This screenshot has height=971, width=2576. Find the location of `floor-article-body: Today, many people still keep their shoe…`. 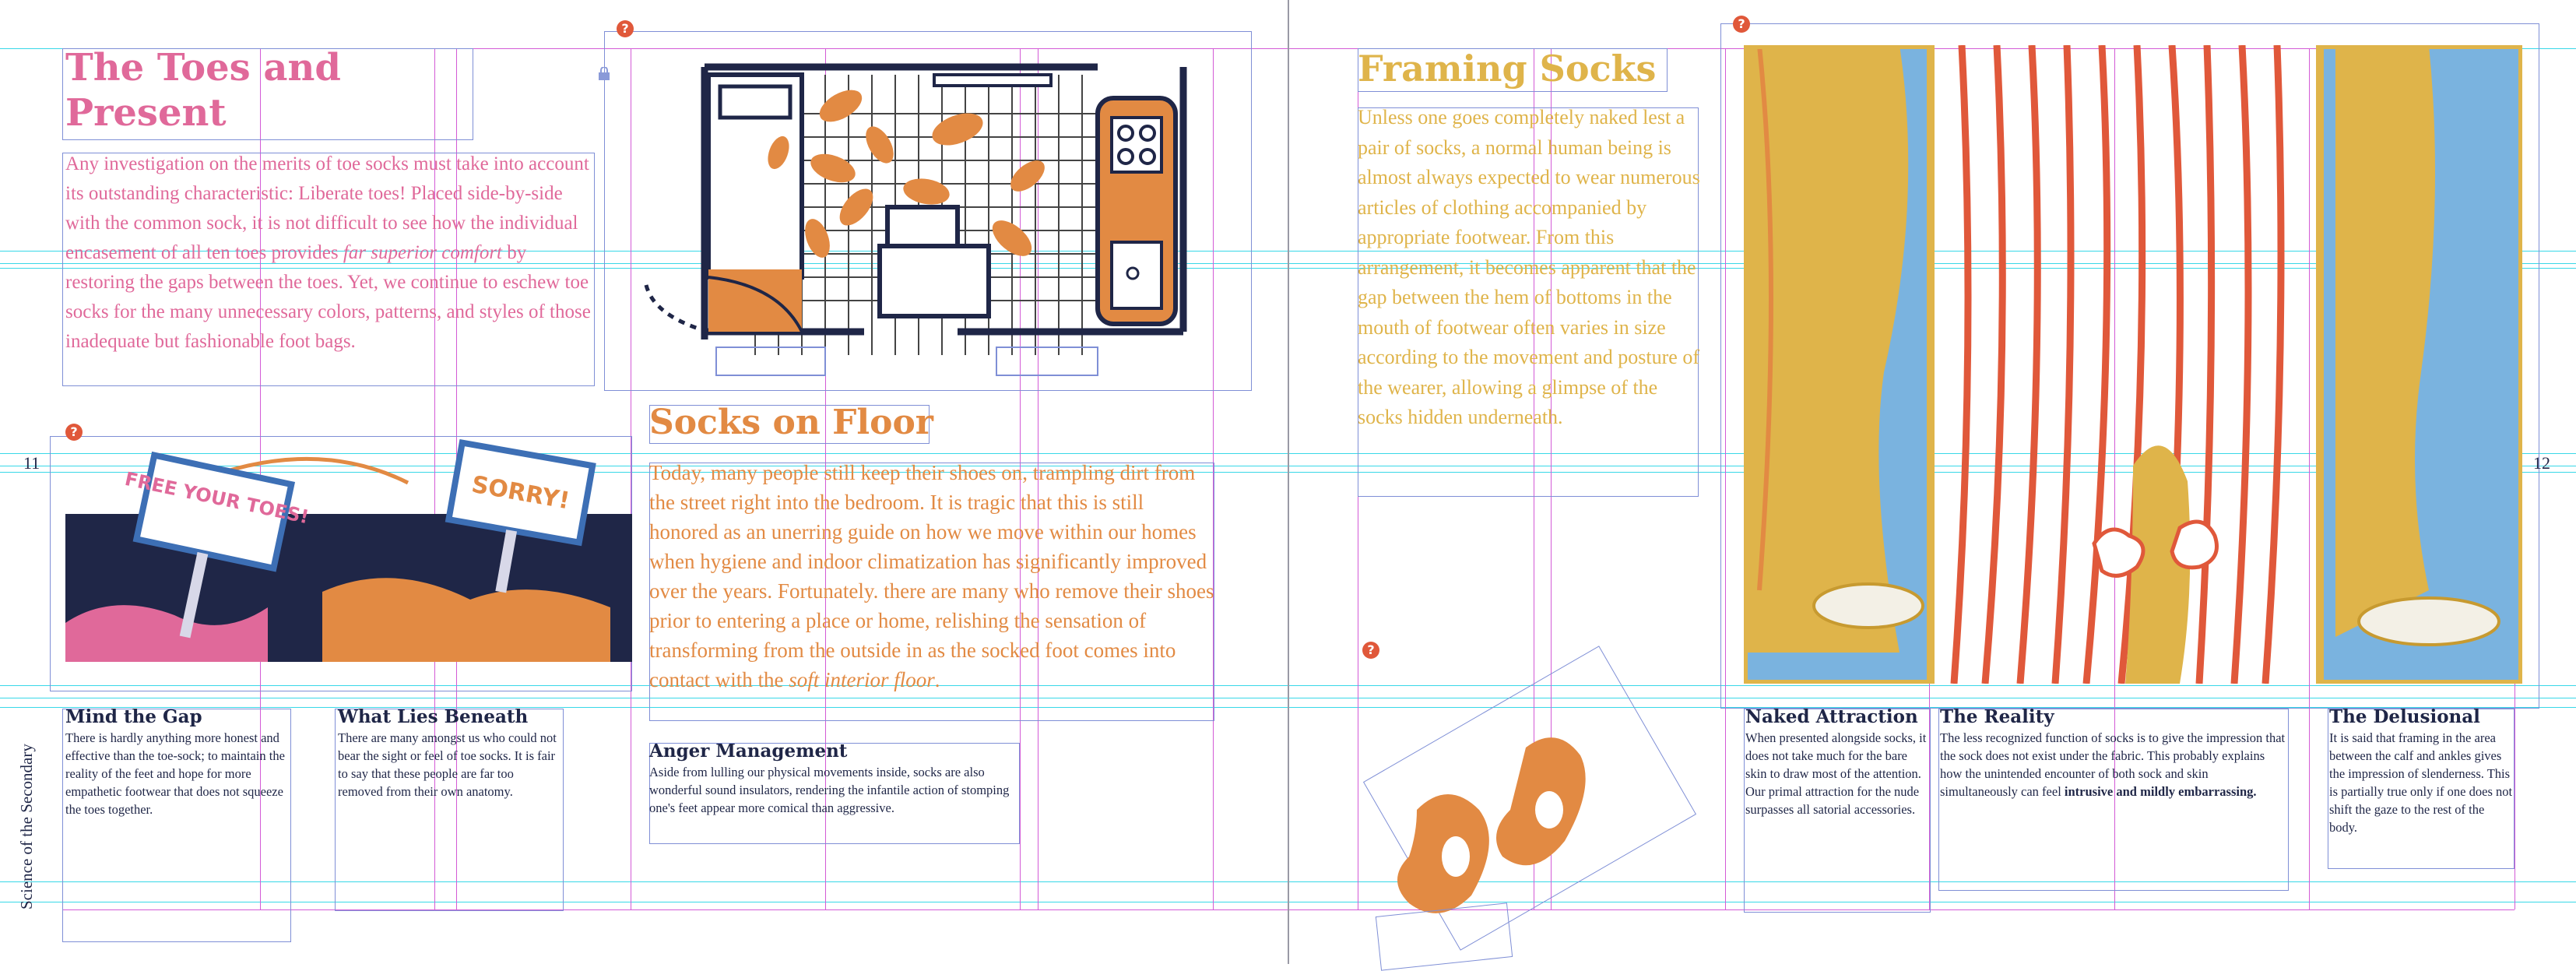

floor-article-body: Today, many people still keep their shoe… is located at coordinates (932, 576).